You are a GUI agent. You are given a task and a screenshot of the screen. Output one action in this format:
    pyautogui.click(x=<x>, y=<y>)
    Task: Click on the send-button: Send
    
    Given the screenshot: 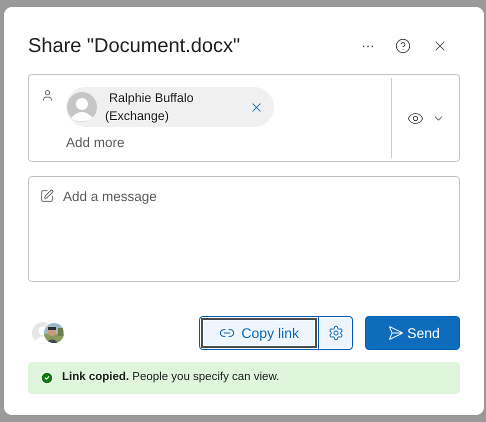 What is the action you would take?
    pyautogui.click(x=412, y=333)
    